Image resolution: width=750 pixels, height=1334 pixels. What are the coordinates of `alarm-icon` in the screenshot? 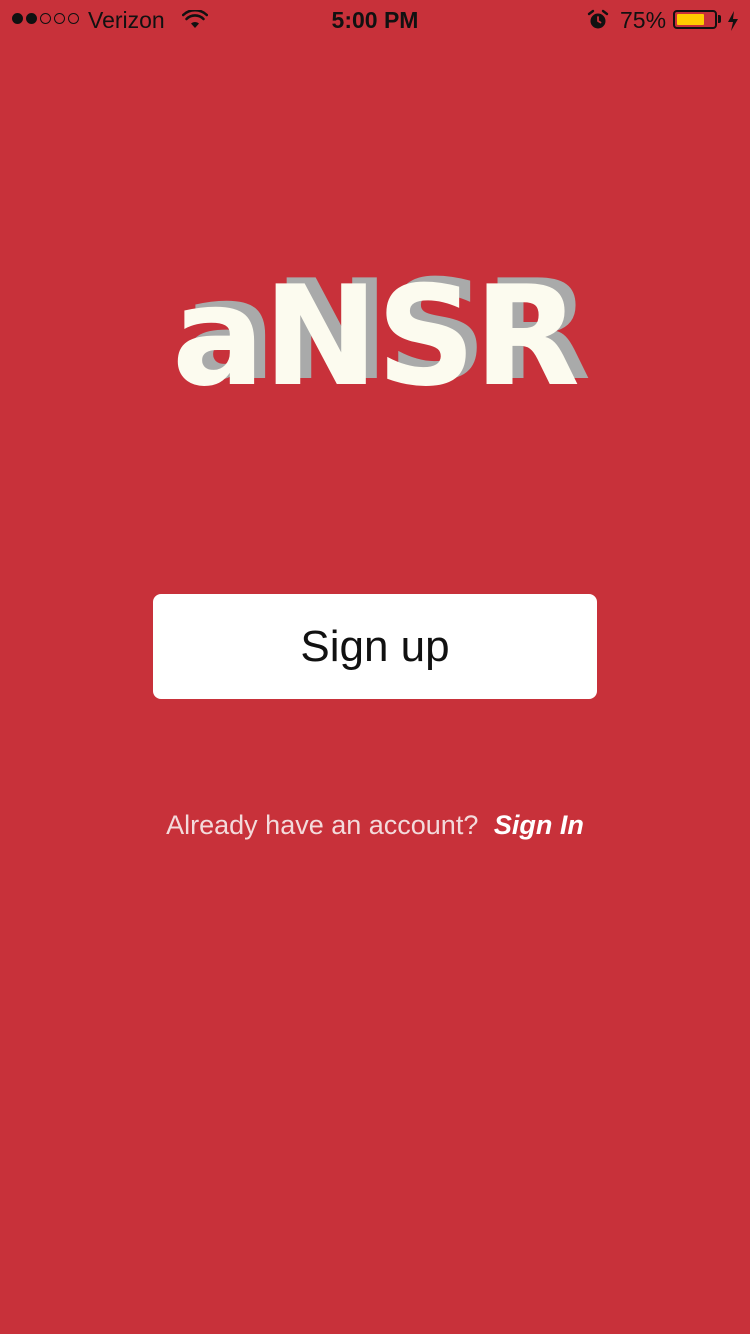 It's located at (598, 23).